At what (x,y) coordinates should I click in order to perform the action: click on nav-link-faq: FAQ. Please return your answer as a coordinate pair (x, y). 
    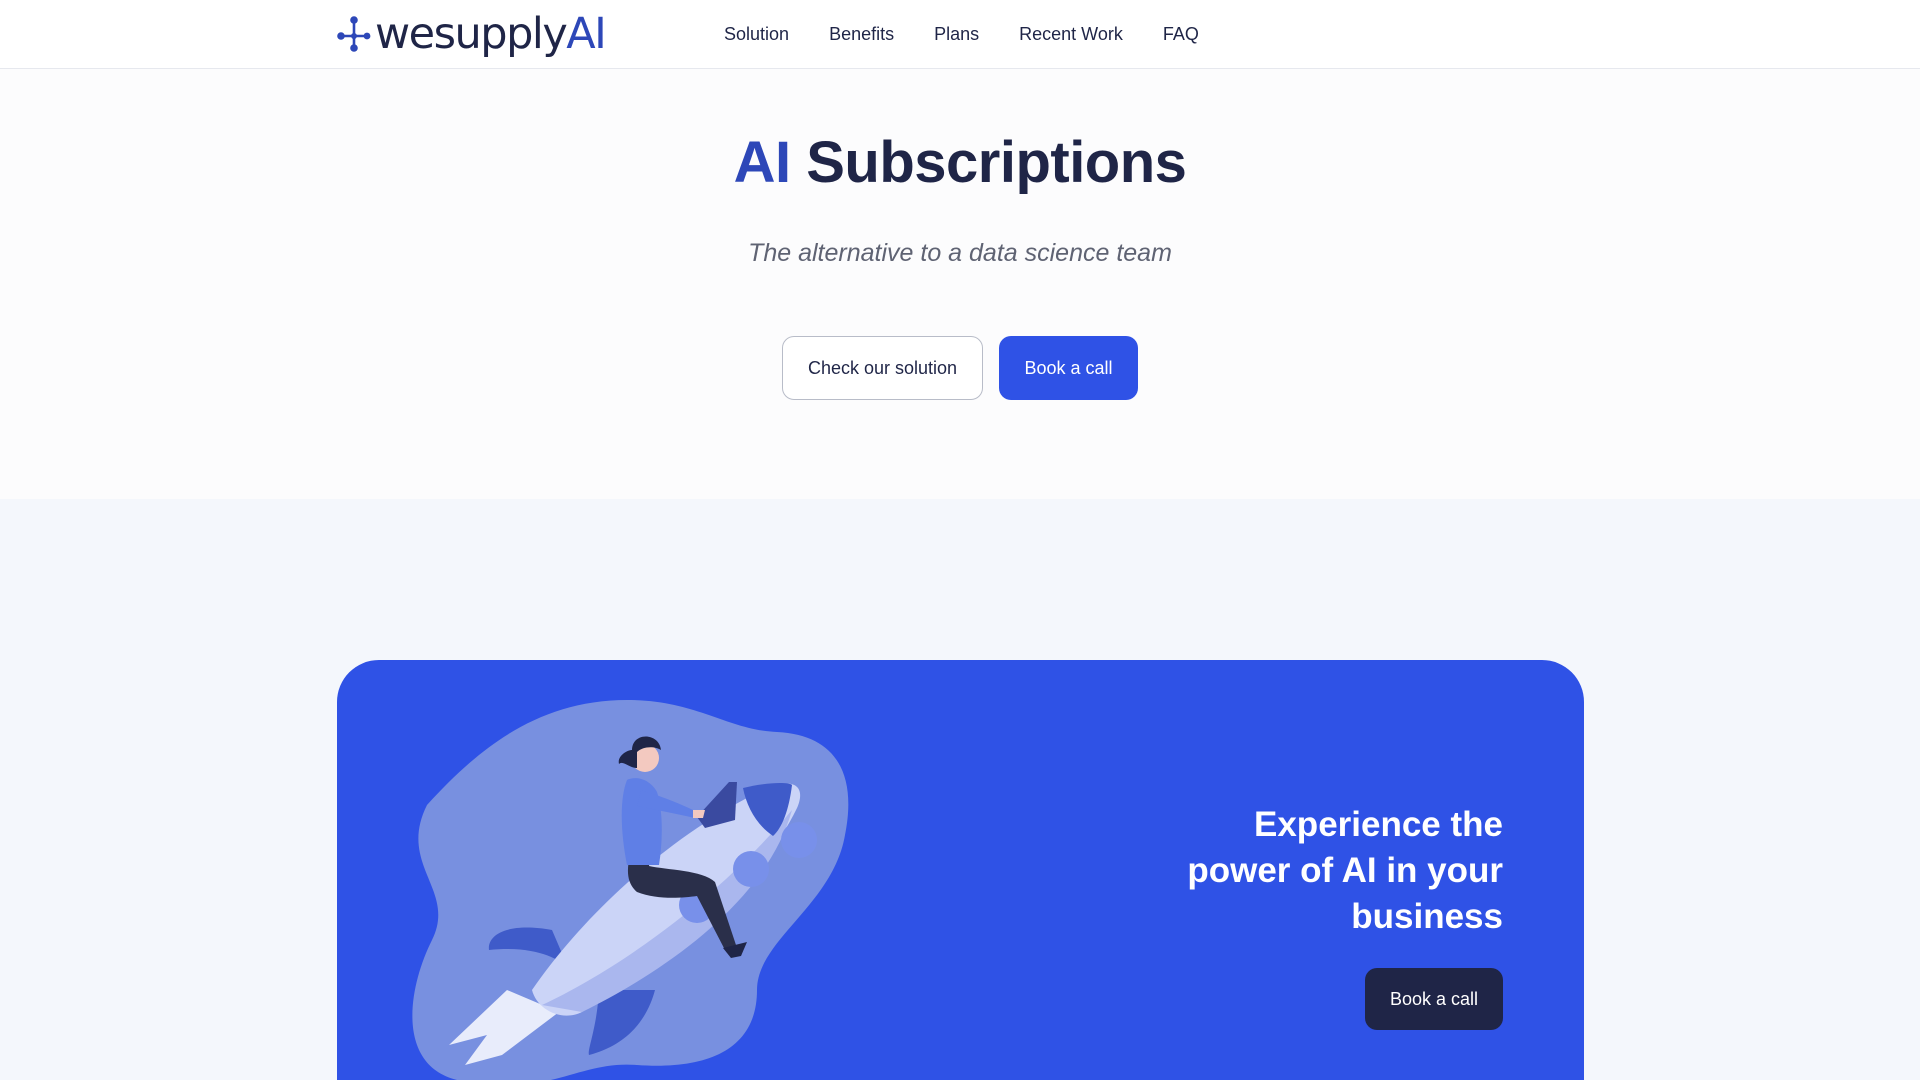
    Looking at the image, I should click on (1181, 34).